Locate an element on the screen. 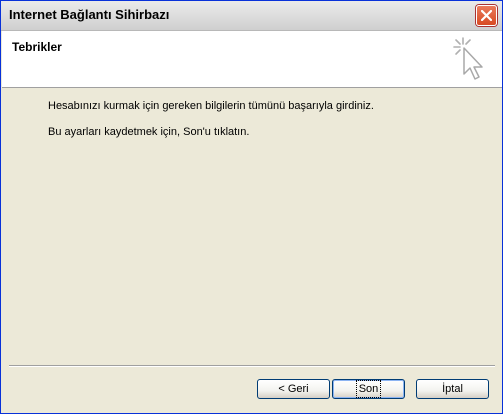  finish-button-label: Son is located at coordinates (368, 389).